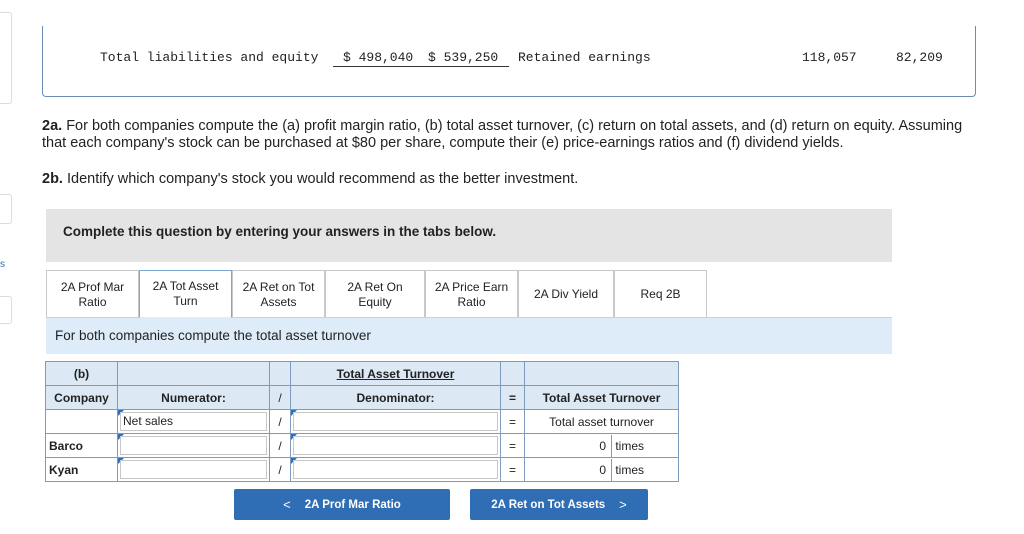  What do you see at coordinates (185, 286) in the screenshot?
I see `tab-label-line1: 2A Tot Asset` at bounding box center [185, 286].